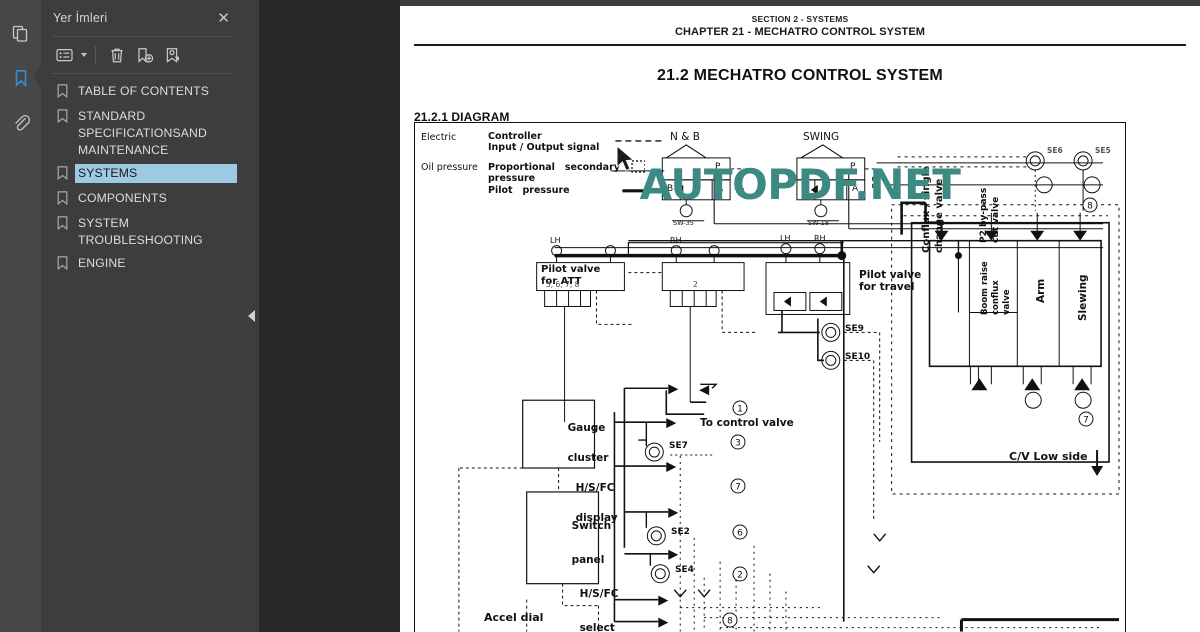 This screenshot has height=632, width=1200. I want to click on attachments-icon, so click(20, 122).